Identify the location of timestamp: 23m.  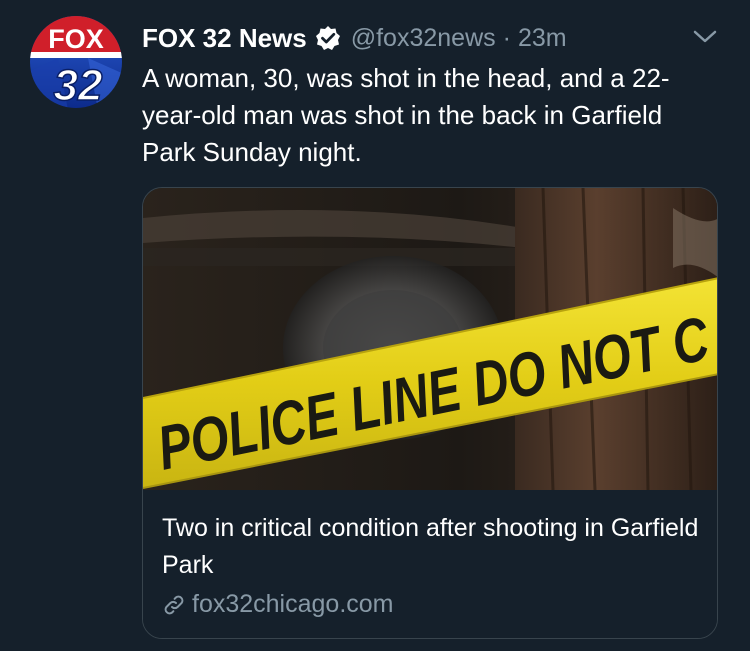
(542, 38).